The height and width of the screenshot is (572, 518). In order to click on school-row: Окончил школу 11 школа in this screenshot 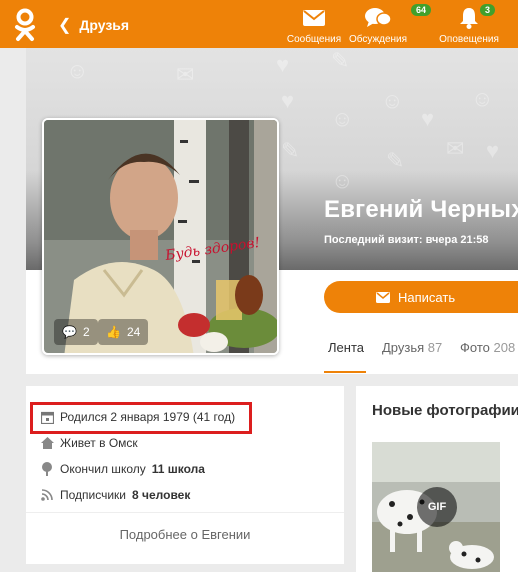, I will do `click(122, 469)`.